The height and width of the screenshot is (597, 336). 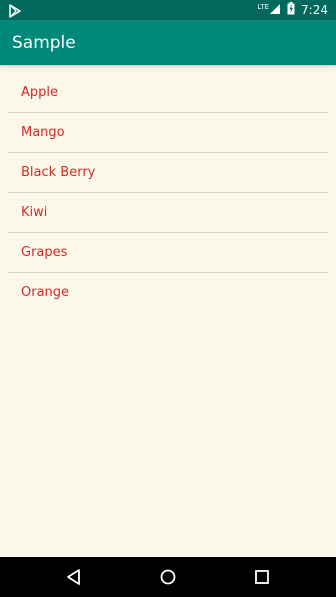 What do you see at coordinates (34, 212) in the screenshot?
I see `list-item-label: Kiwi` at bounding box center [34, 212].